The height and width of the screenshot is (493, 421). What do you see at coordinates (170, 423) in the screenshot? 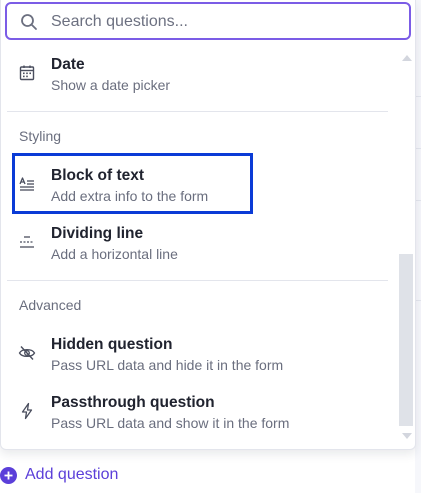
I see `option-description: Pass URL data and show it in the form` at bounding box center [170, 423].